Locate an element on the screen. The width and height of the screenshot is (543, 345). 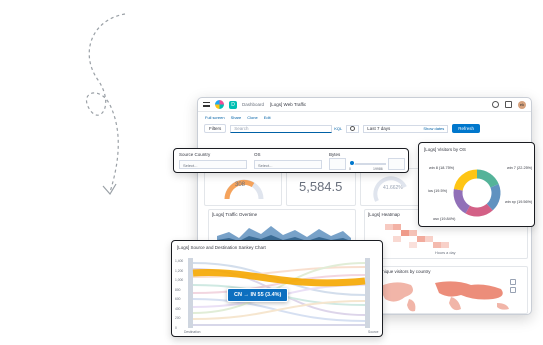
dashboard-menu: Full screen Share Clone Edit is located at coordinates (364, 117).